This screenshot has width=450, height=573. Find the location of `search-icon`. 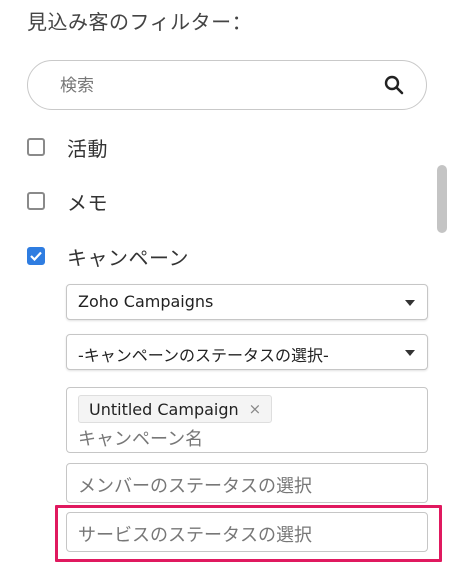

search-icon is located at coordinates (394, 85).